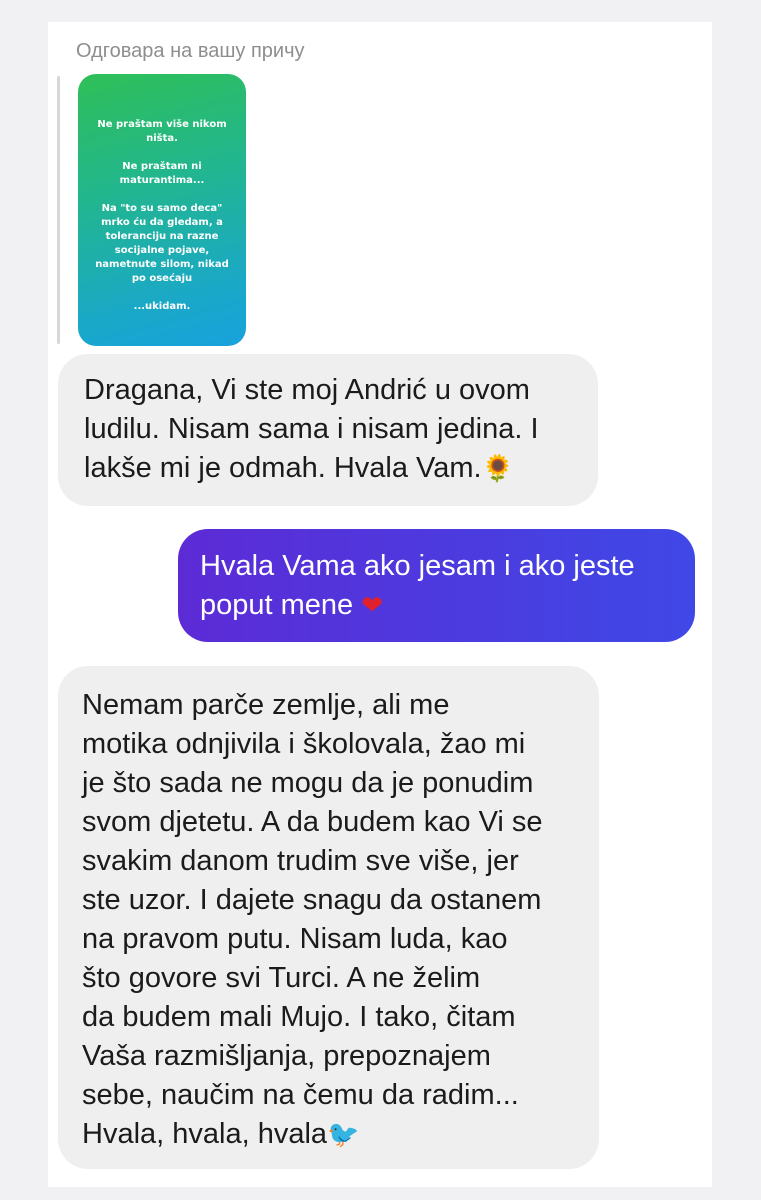 This screenshot has width=761, height=1200. What do you see at coordinates (417, 566) in the screenshot?
I see `message-line: Hvala Vama ako jesam i ako jeste` at bounding box center [417, 566].